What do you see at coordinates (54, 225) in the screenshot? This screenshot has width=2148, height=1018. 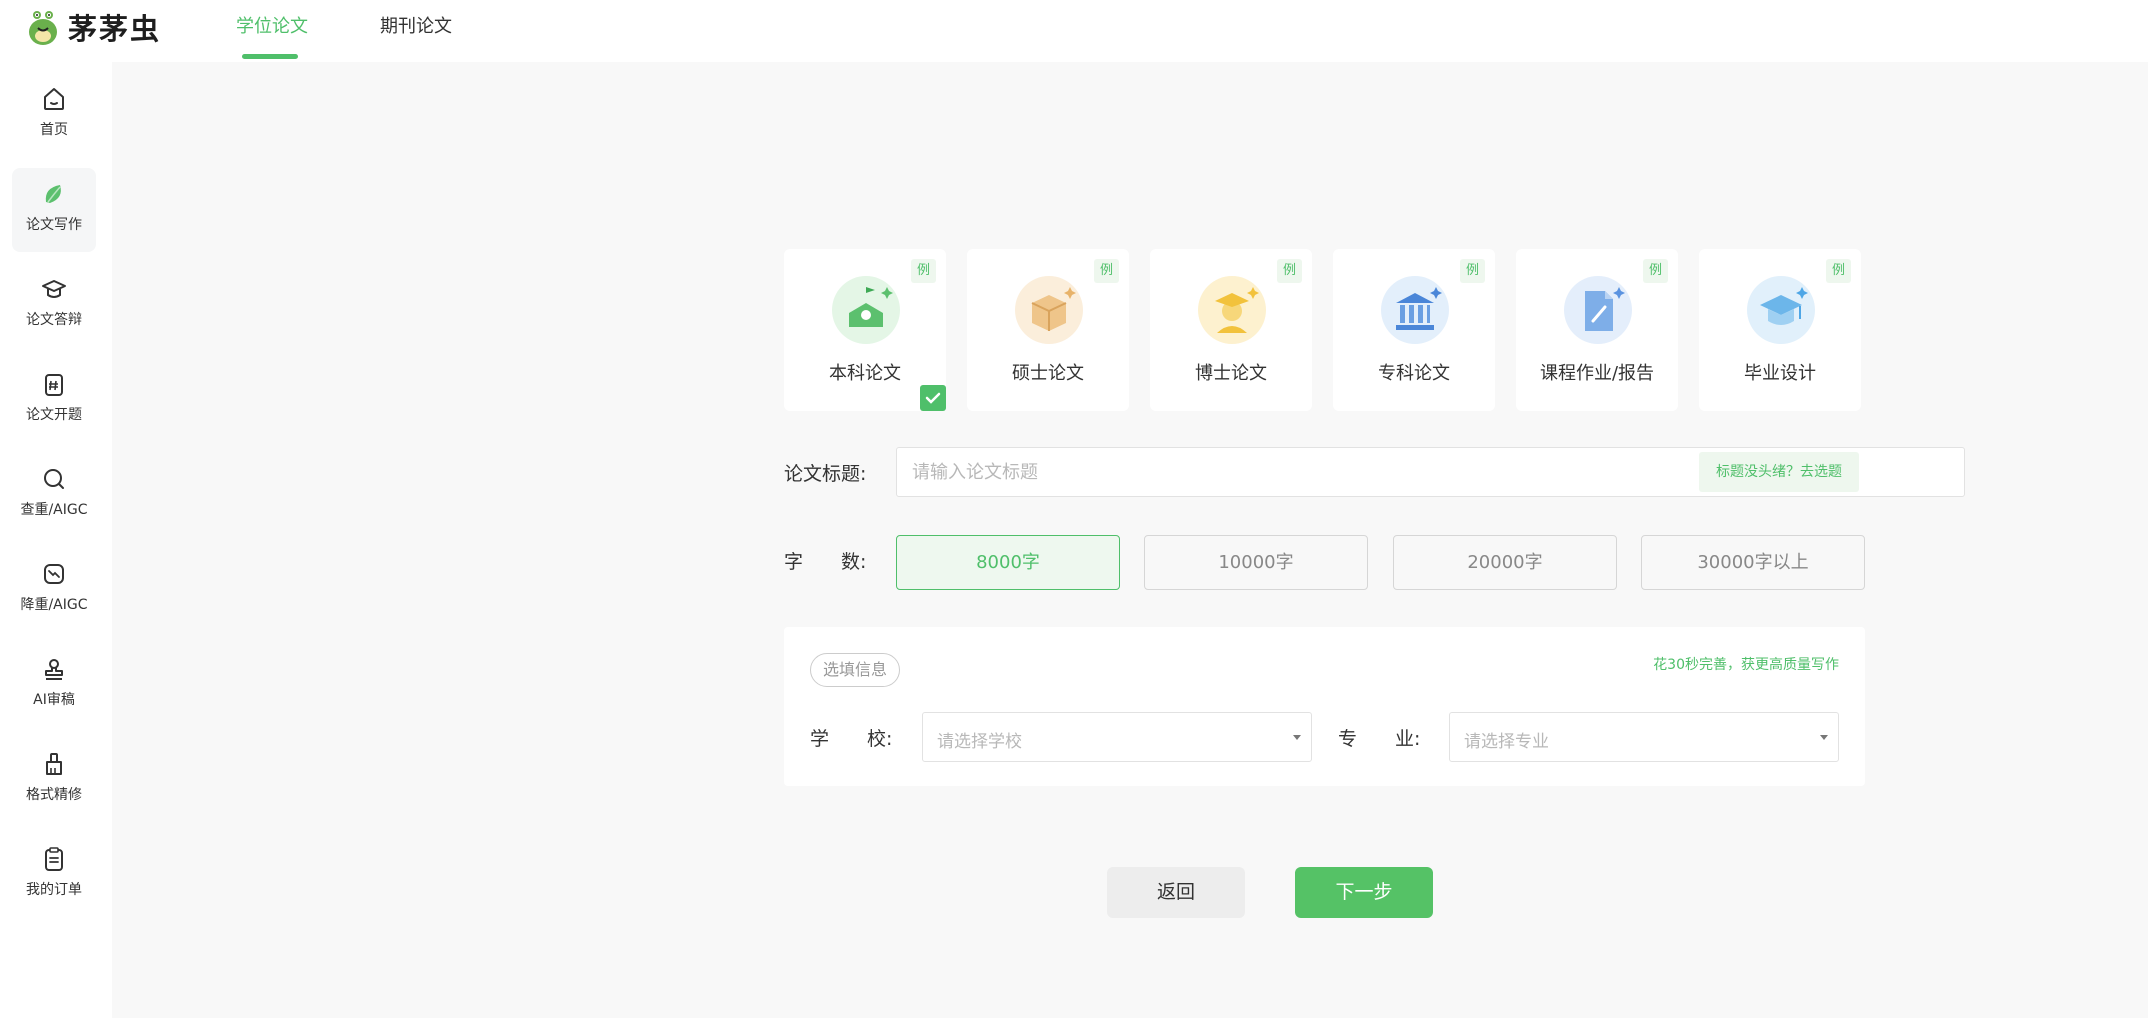 I see `sidebar-item-label: 论文写作` at bounding box center [54, 225].